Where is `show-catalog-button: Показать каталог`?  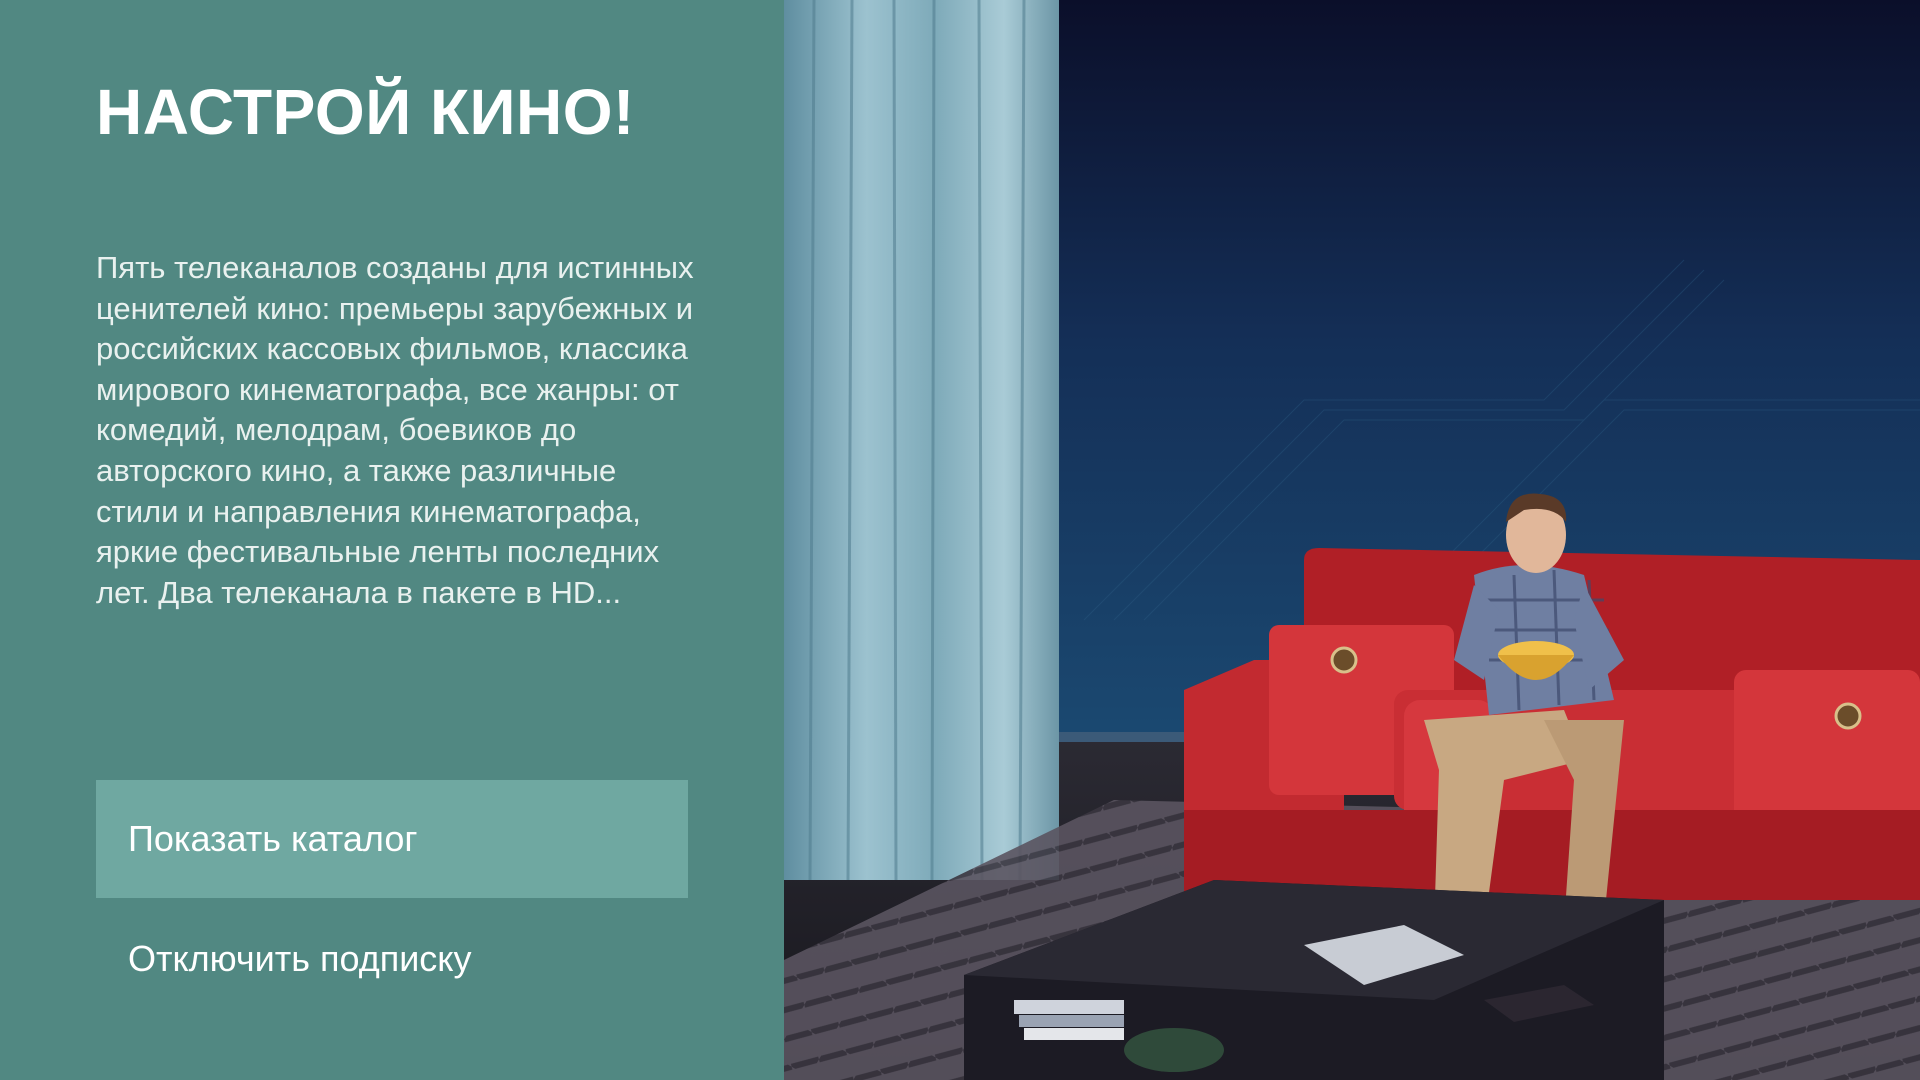 show-catalog-button: Показать каталог is located at coordinates (392, 839).